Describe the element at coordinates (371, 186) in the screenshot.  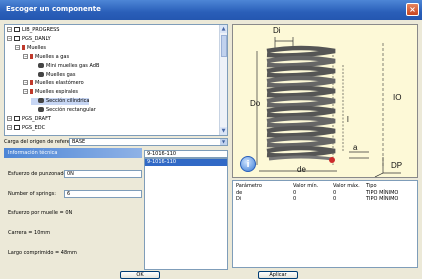
I see `col-type: Tipo` at that location.